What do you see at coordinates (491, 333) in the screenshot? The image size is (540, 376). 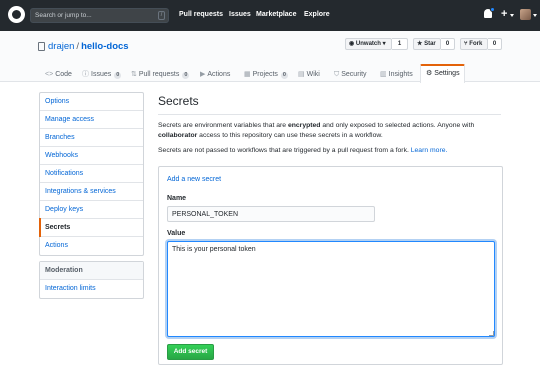 I see `resize-handle-icon` at bounding box center [491, 333].